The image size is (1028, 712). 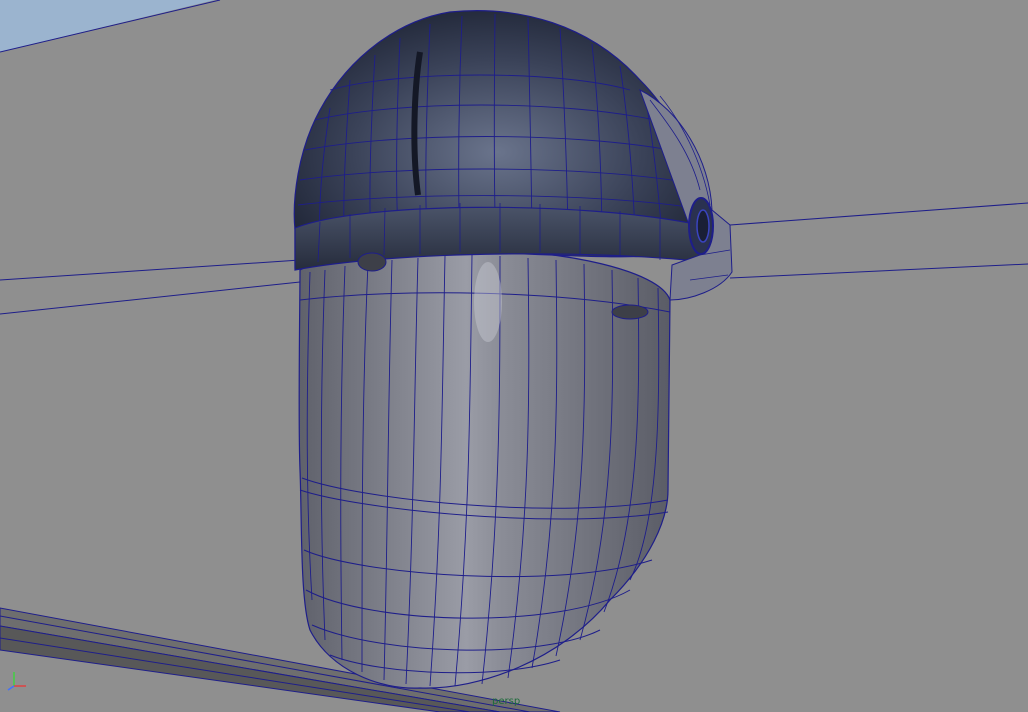 What do you see at coordinates (630, 312) in the screenshot?
I see `visor-mount-right` at bounding box center [630, 312].